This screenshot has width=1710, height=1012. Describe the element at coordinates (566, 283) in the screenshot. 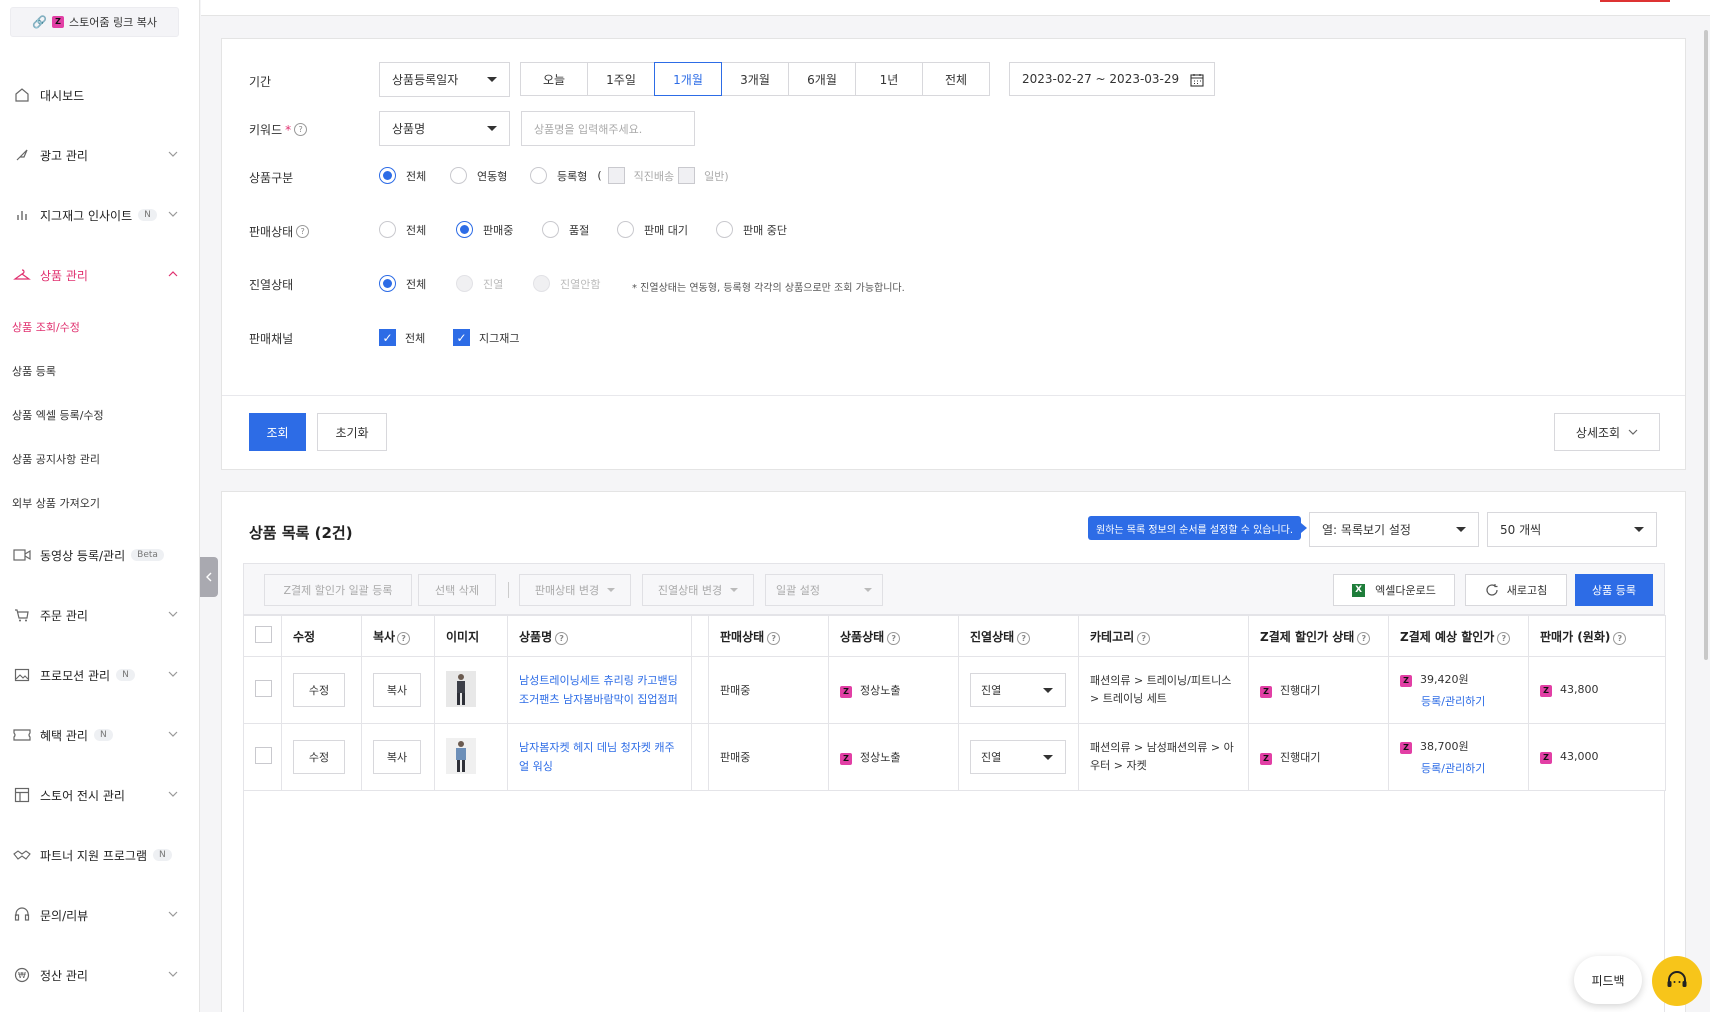

I see `display-radio-hidden: 진열안함` at that location.